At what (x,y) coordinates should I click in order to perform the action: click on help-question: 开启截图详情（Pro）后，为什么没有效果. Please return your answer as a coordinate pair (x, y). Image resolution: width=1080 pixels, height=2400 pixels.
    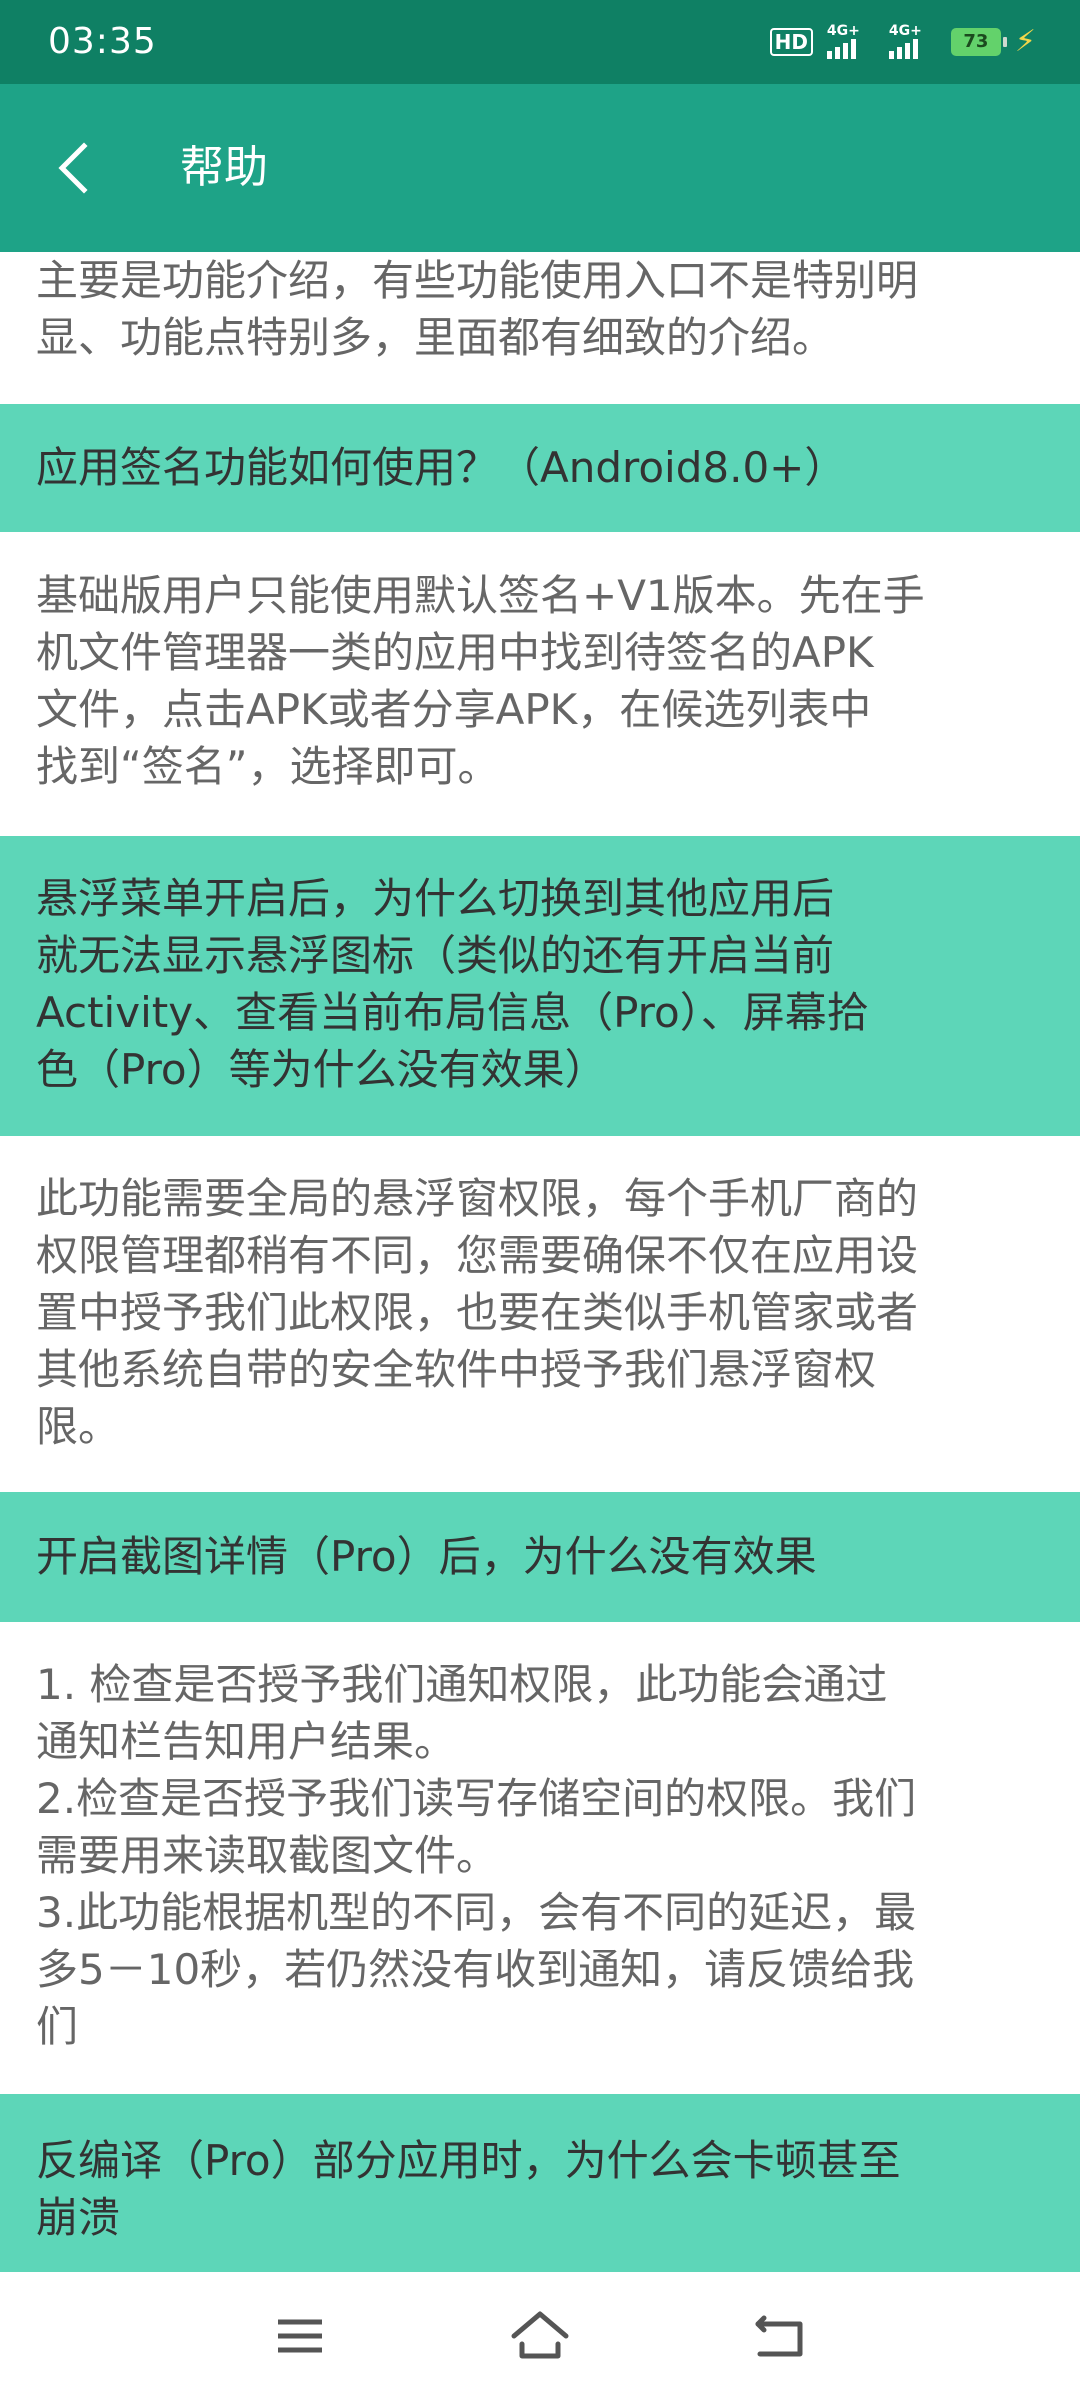
    Looking at the image, I should click on (540, 1557).